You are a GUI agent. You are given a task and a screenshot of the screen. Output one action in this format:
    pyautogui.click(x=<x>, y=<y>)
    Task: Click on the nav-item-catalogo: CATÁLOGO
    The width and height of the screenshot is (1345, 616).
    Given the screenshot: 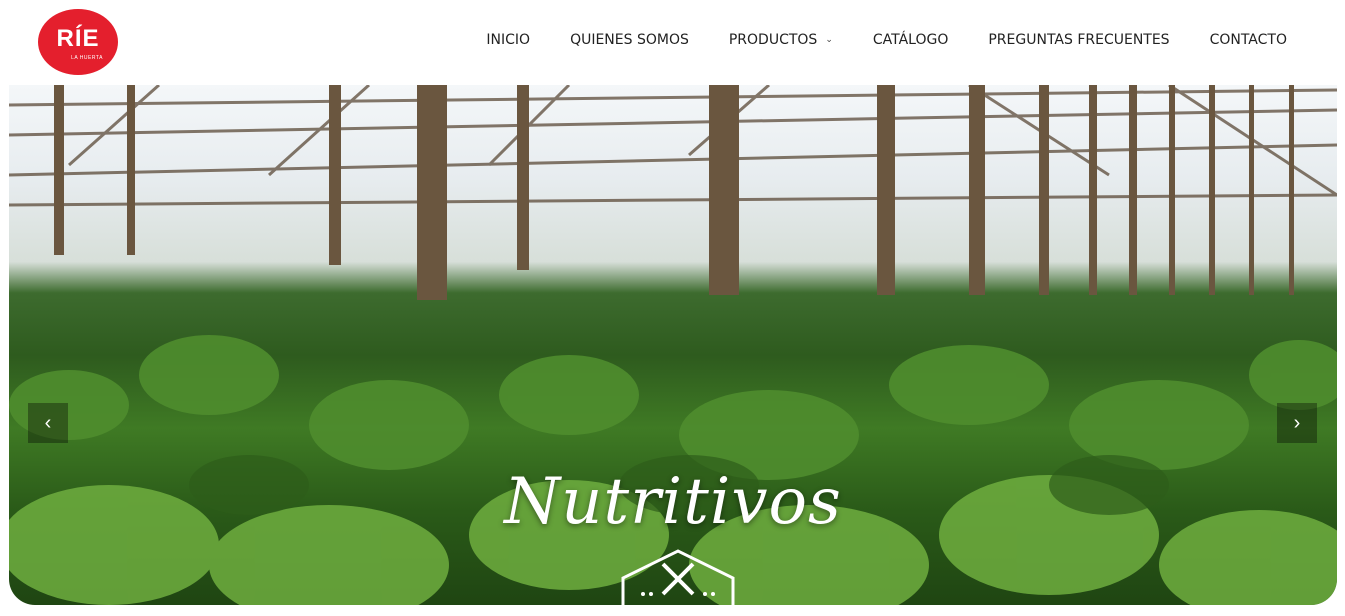 What is the action you would take?
    pyautogui.click(x=911, y=40)
    